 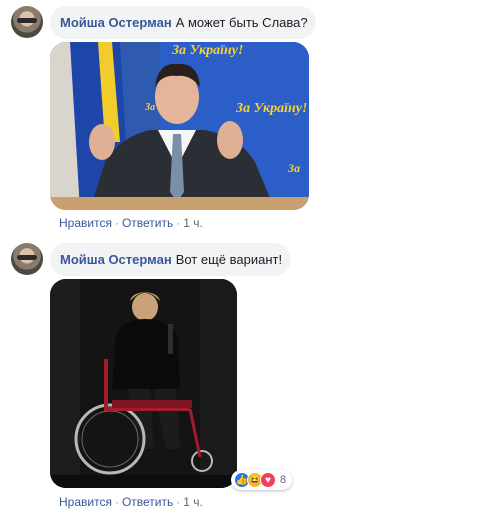 I want to click on love-icon: ♥, so click(x=268, y=480).